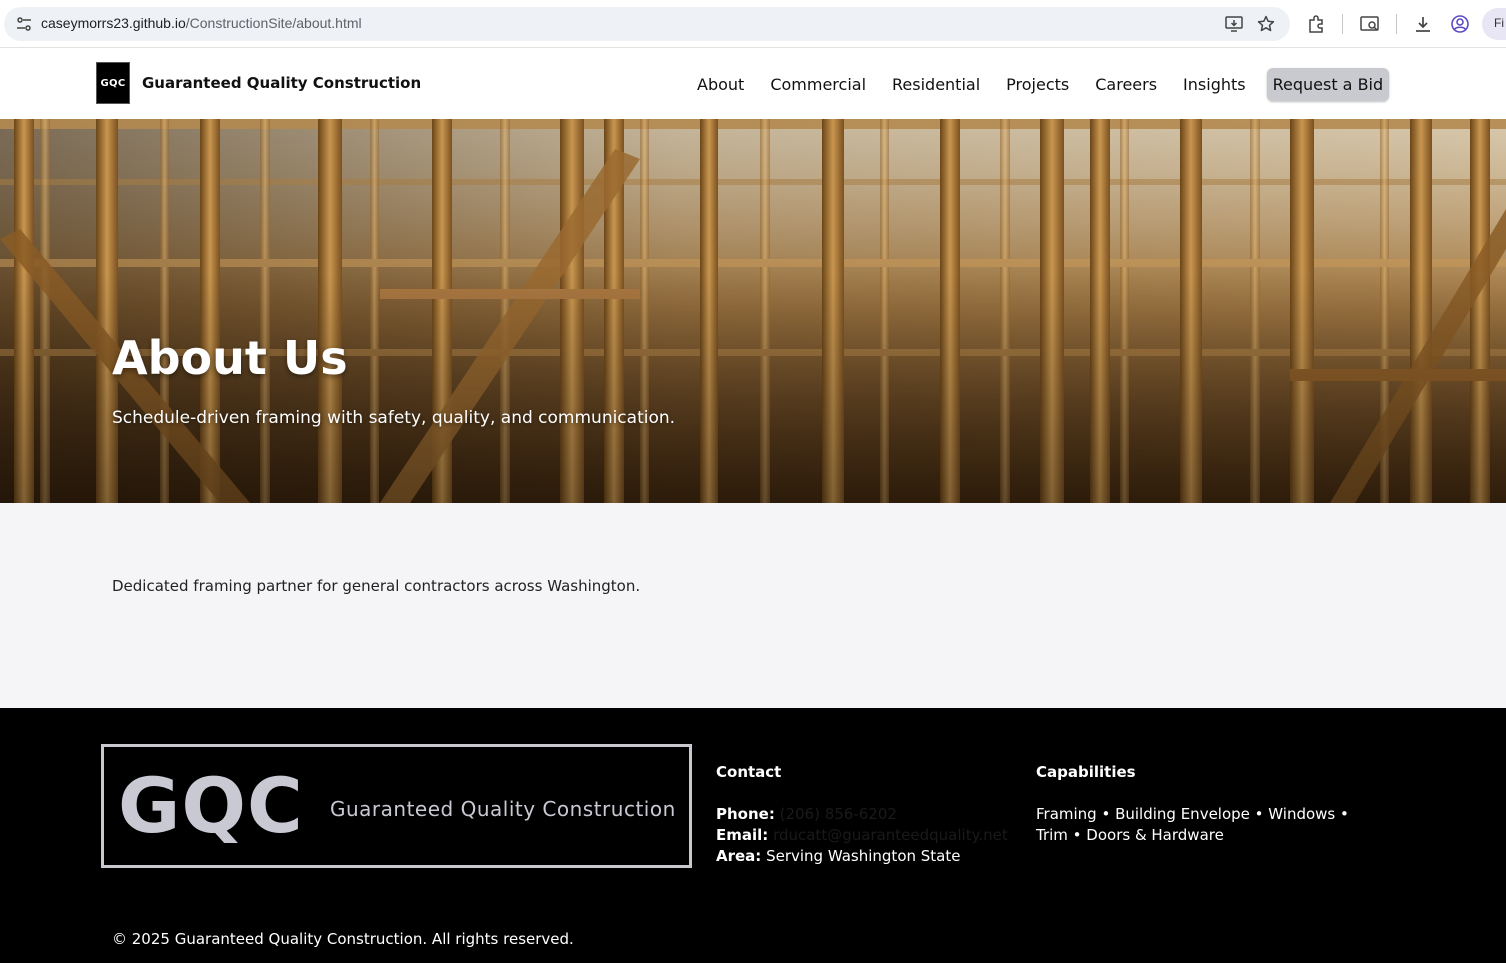 This screenshot has width=1506, height=963. I want to click on page-title: About Us, so click(230, 358).